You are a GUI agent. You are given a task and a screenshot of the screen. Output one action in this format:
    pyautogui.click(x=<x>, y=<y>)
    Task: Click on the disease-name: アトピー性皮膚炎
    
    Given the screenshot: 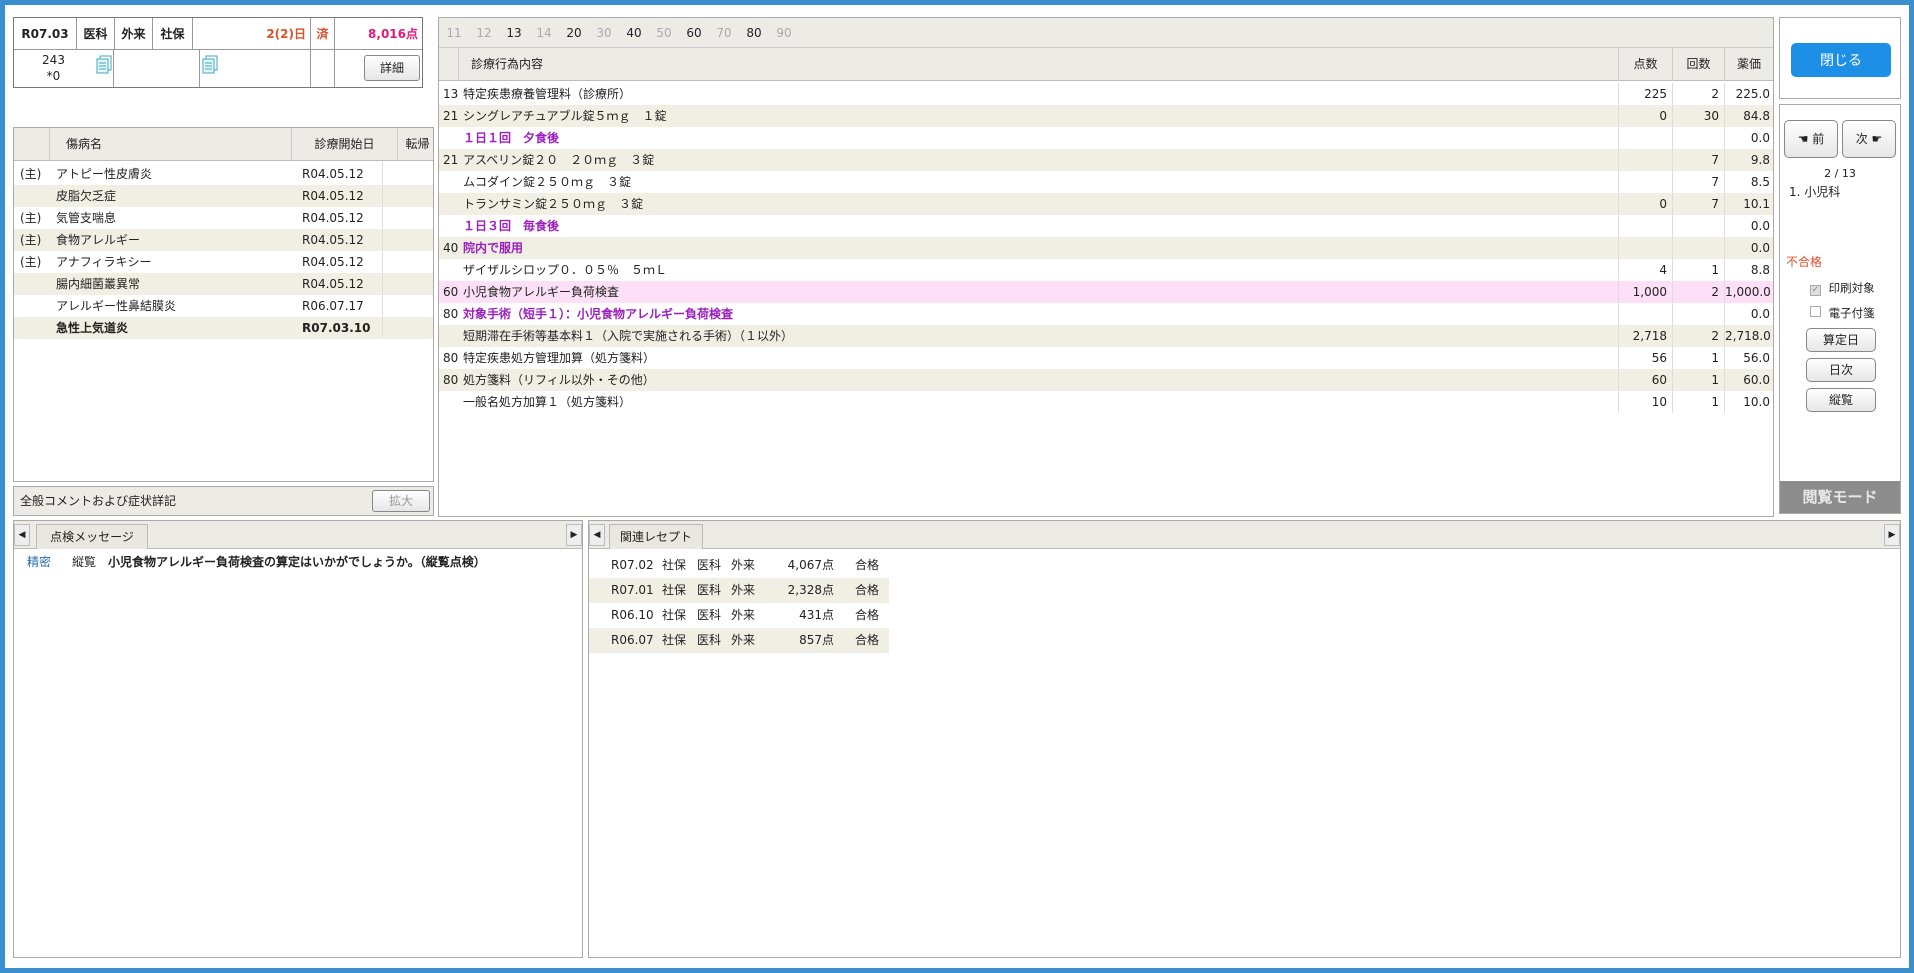 What is the action you would take?
    pyautogui.click(x=104, y=174)
    